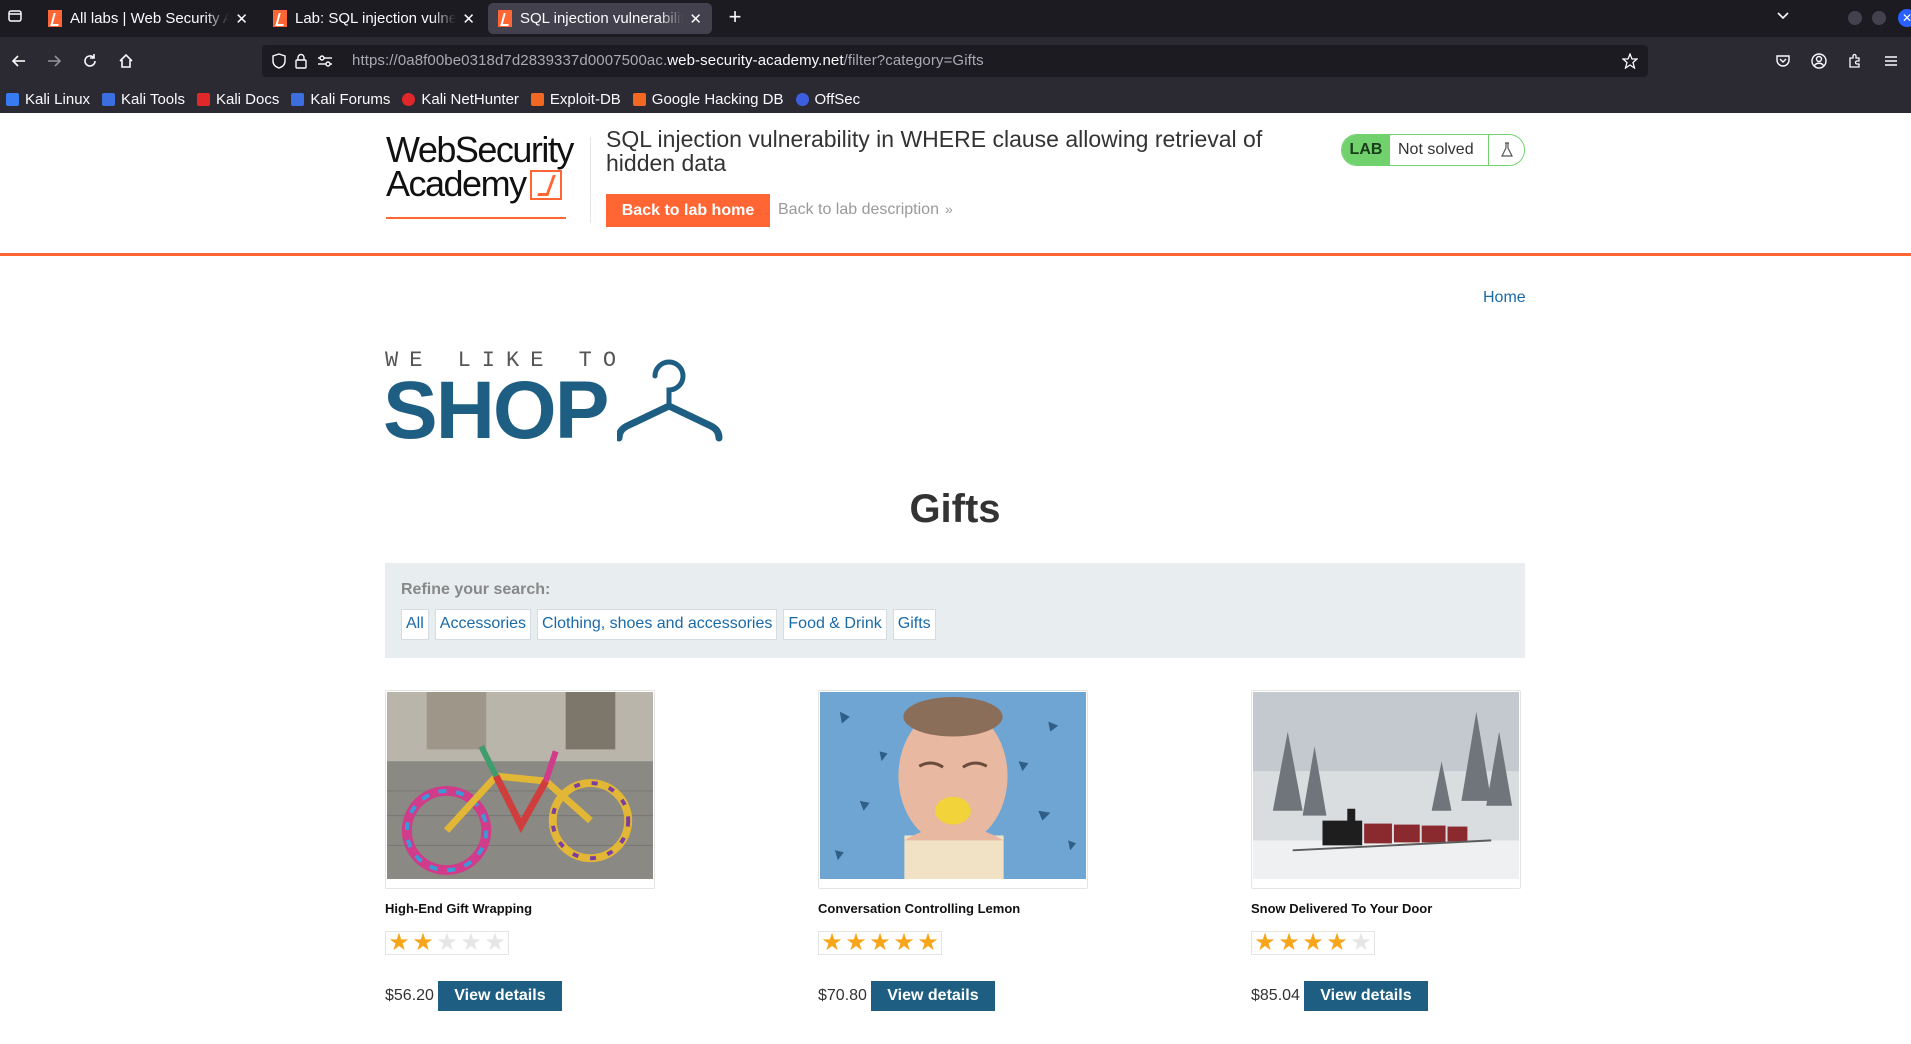 This screenshot has height=1044, width=1911. Describe the element at coordinates (858, 209) in the screenshot. I see `desc-link-label: Back to lab description` at that location.